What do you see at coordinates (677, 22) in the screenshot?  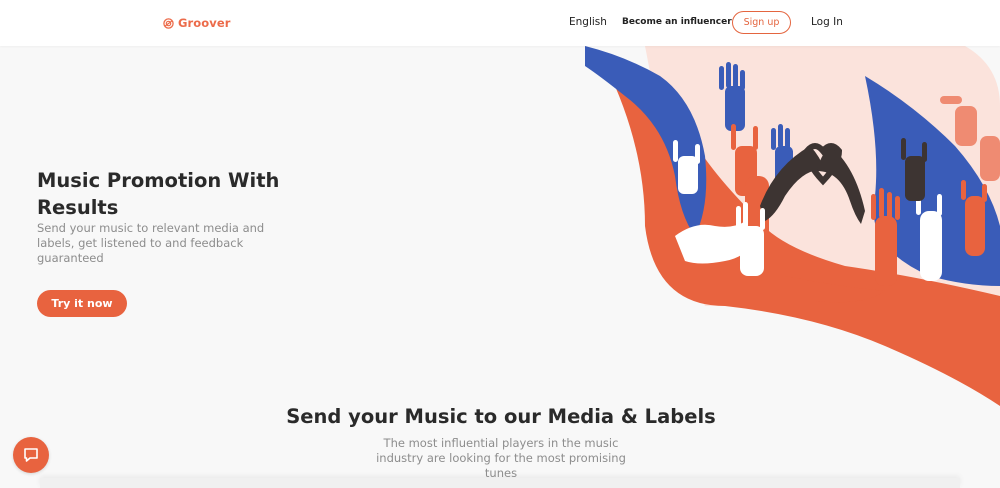 I see `become-influencer-link: Become an influencer` at bounding box center [677, 22].